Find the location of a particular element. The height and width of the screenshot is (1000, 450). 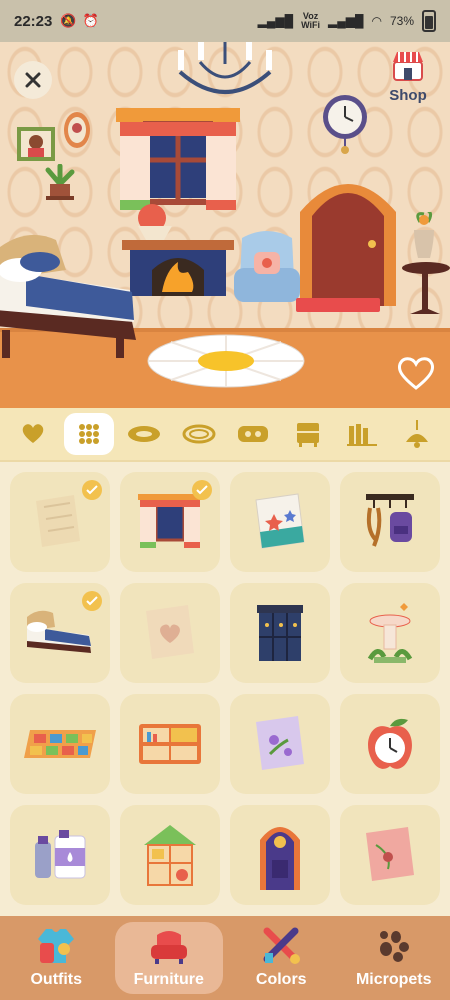

wallpaper-stars-icon is located at coordinates (280, 521).